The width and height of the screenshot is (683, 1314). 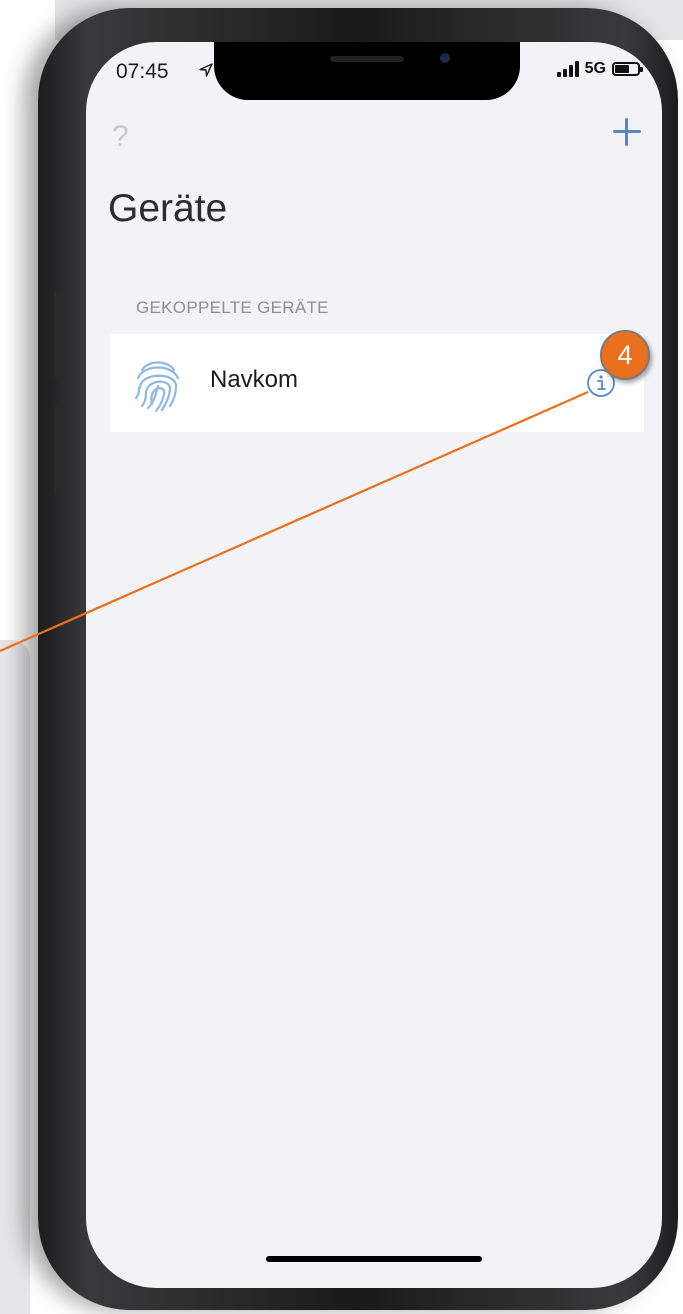 What do you see at coordinates (627, 69) in the screenshot?
I see `battery-icon` at bounding box center [627, 69].